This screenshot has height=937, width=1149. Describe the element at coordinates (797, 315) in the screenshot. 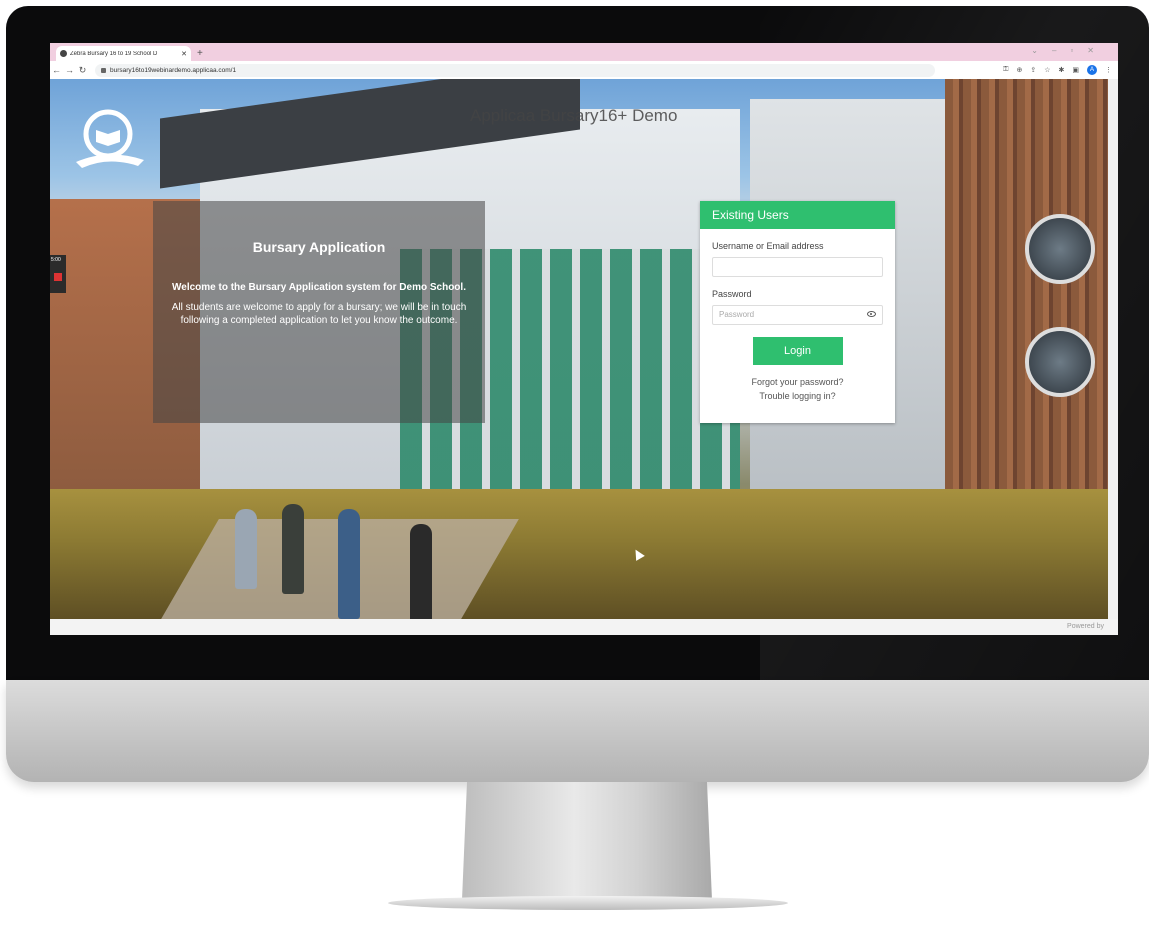

I see `password-field: Password` at that location.